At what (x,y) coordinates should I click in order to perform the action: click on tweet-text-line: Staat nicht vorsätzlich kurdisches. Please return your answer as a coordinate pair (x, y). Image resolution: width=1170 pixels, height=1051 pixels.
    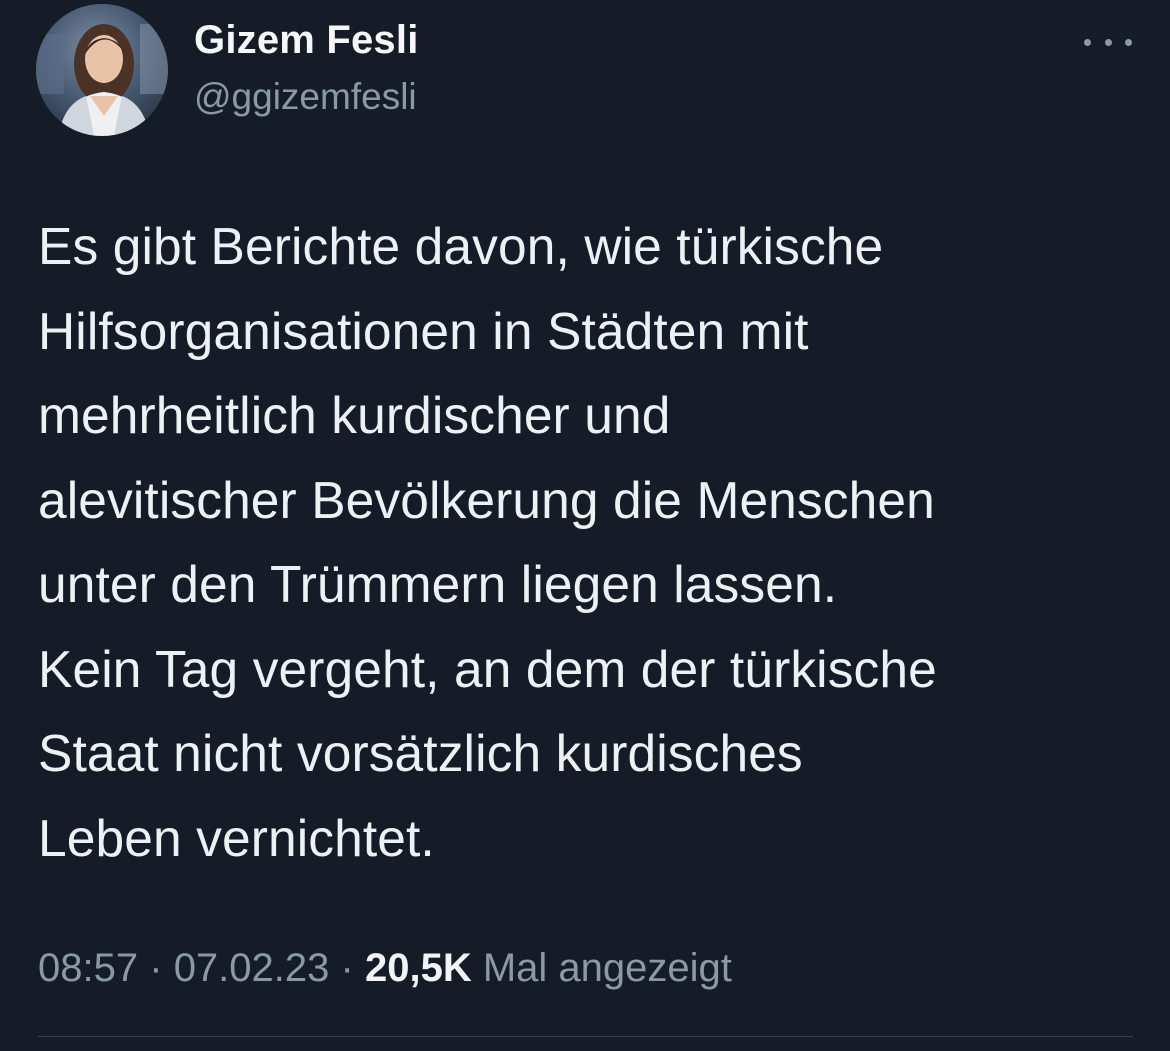
    Looking at the image, I should click on (420, 753).